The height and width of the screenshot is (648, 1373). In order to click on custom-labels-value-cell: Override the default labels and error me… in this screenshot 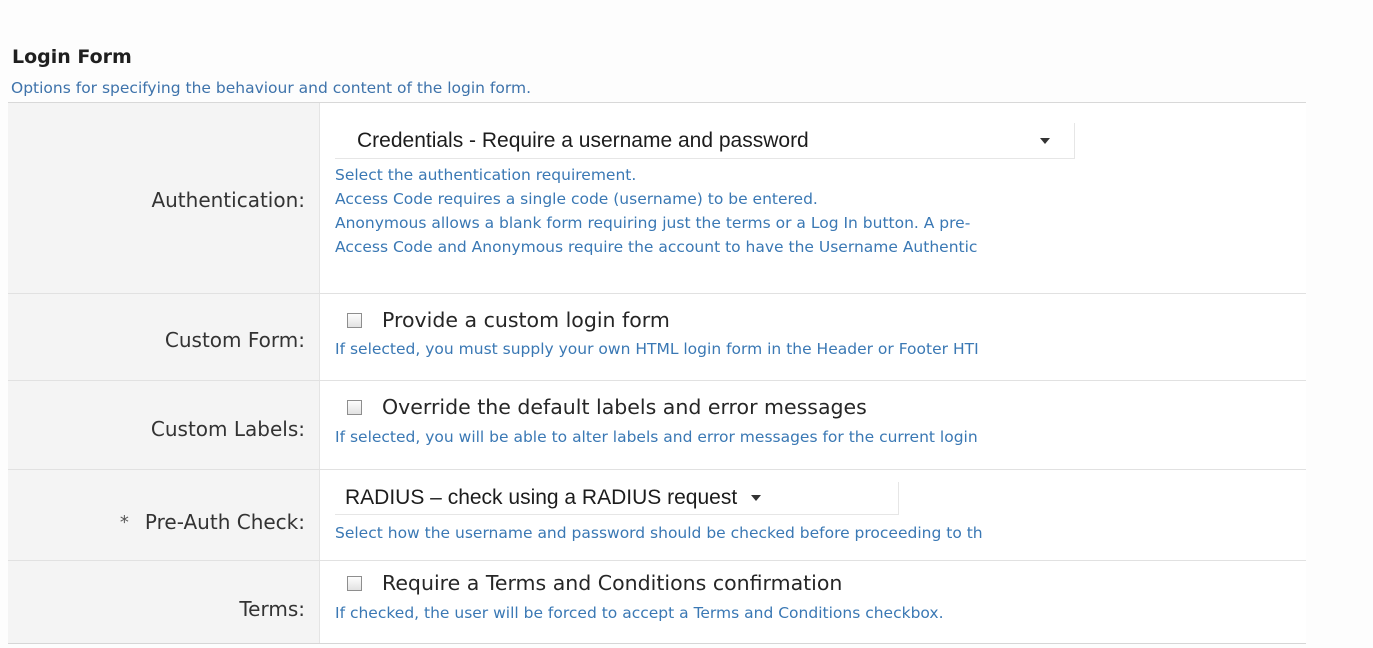, I will do `click(813, 425)`.